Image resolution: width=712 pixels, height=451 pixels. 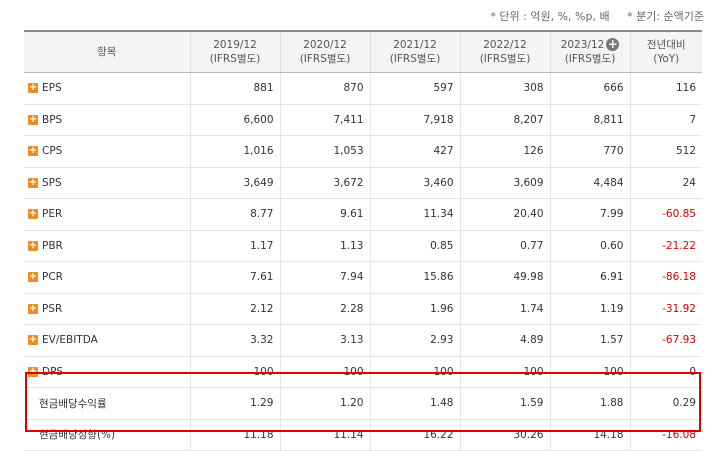 What do you see at coordinates (414, 246) in the screenshot?
I see `value-cell: 0.85` at bounding box center [414, 246].